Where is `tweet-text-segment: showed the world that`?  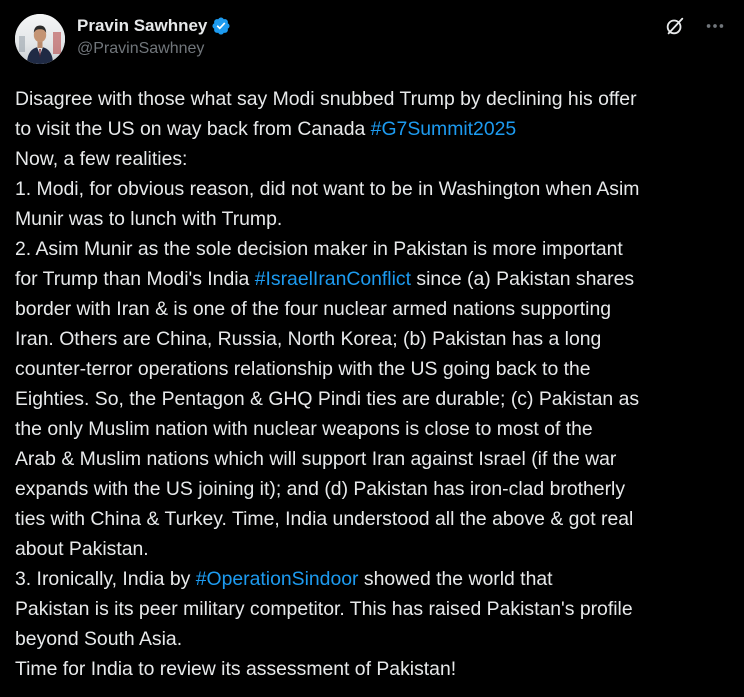 tweet-text-segment: showed the world that is located at coordinates (455, 579).